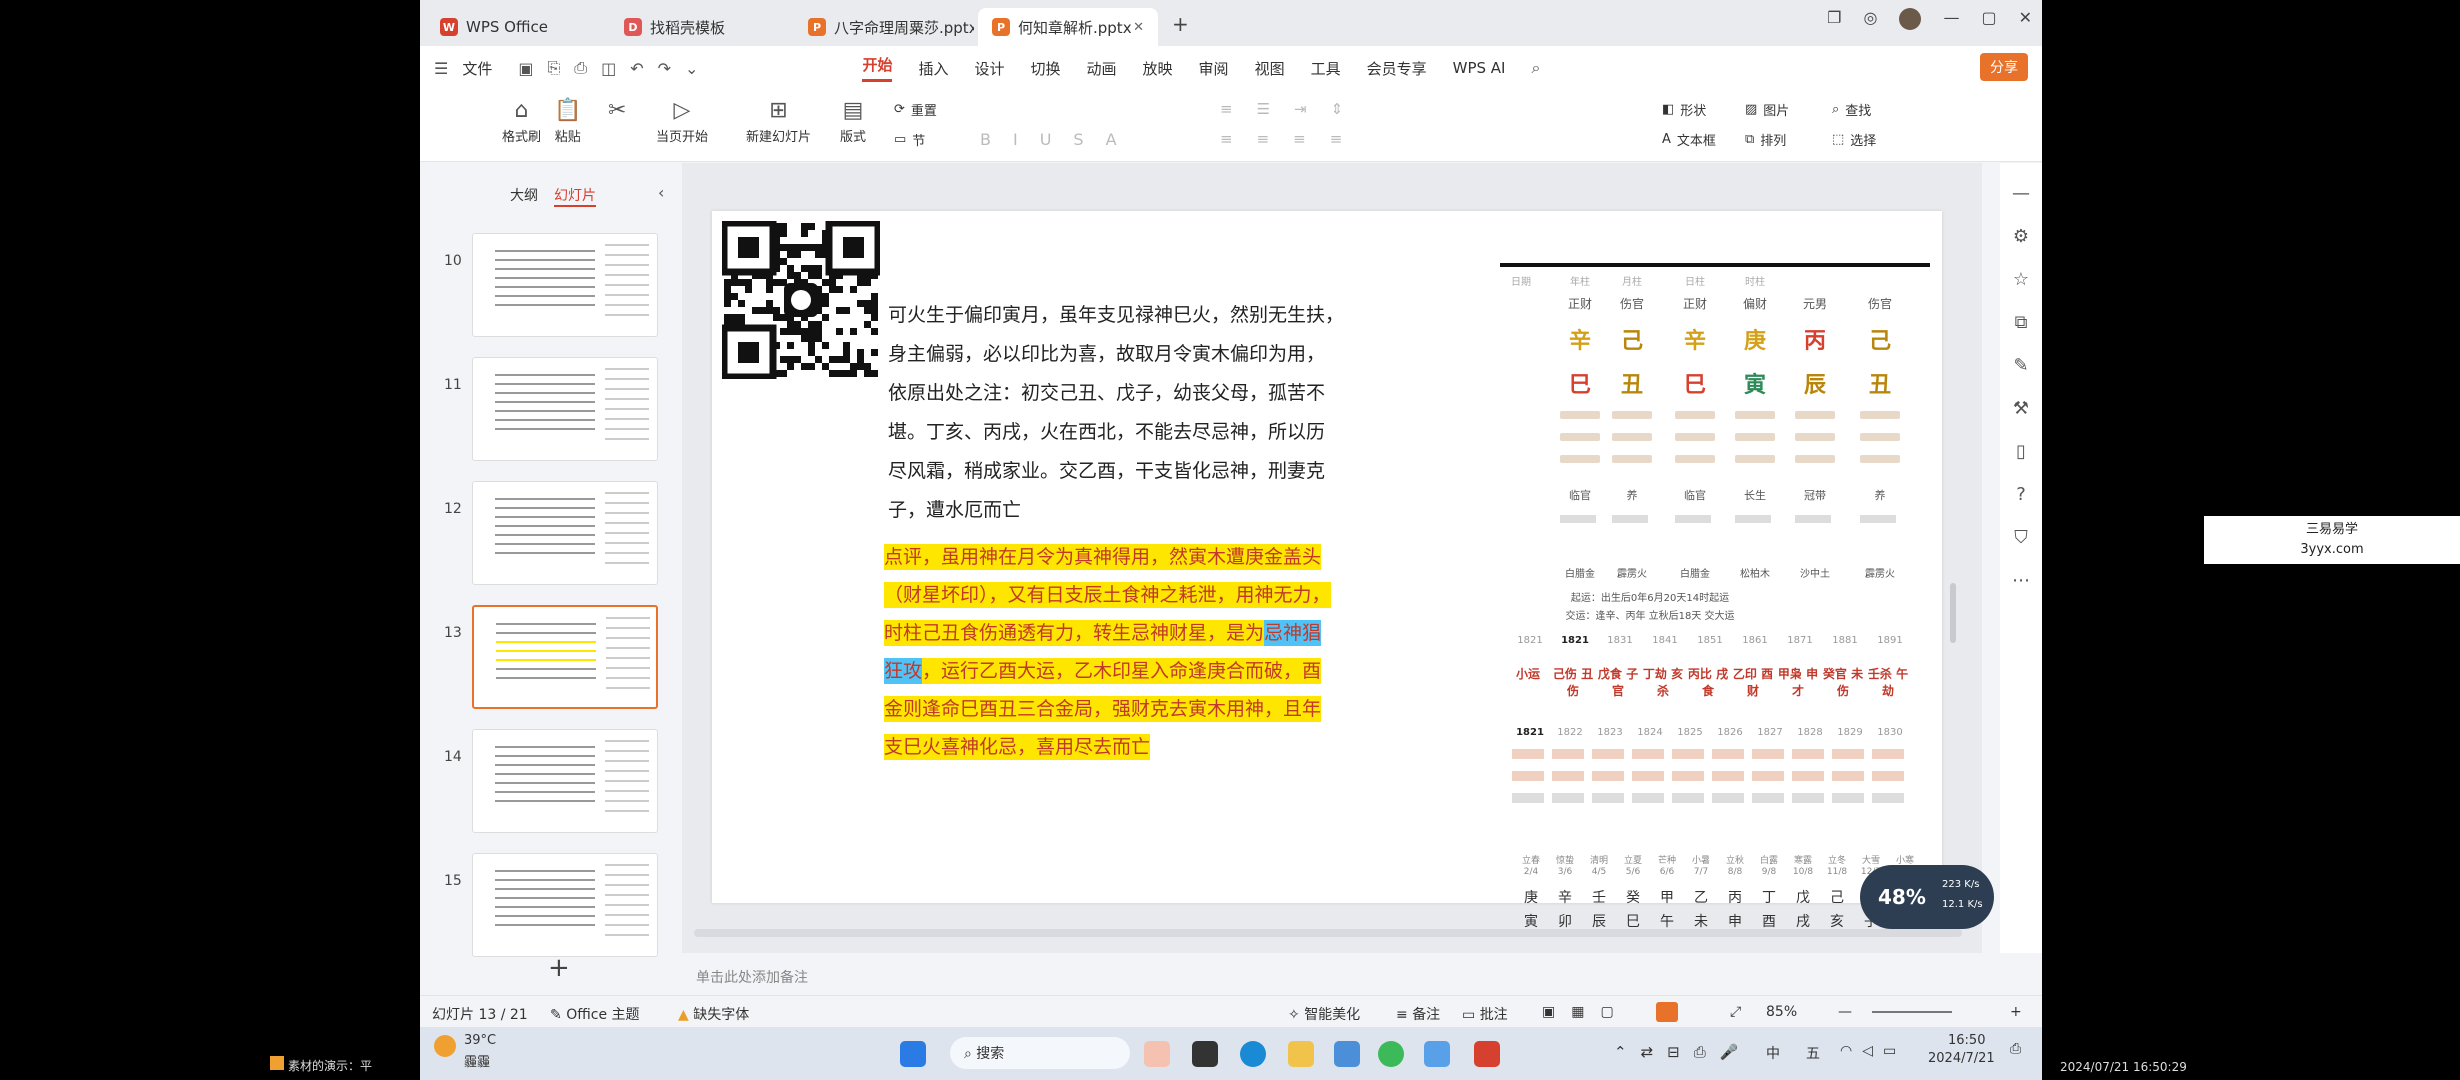  Describe the element at coordinates (1341, 974) in the screenshot. I see `notes-area: 单击此处添加备注` at that location.